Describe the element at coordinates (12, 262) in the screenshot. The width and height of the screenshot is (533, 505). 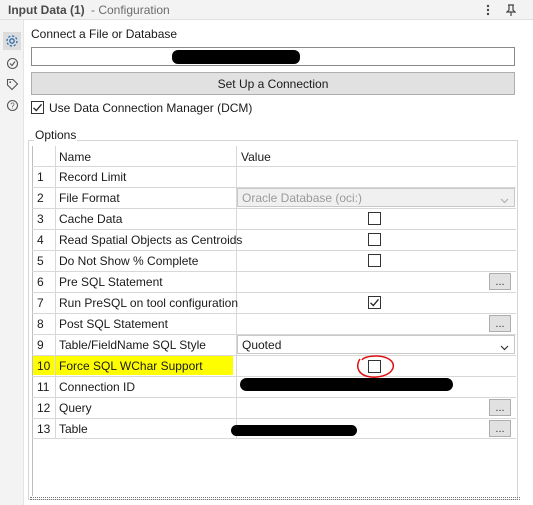
I see `side-rail: ?` at that location.